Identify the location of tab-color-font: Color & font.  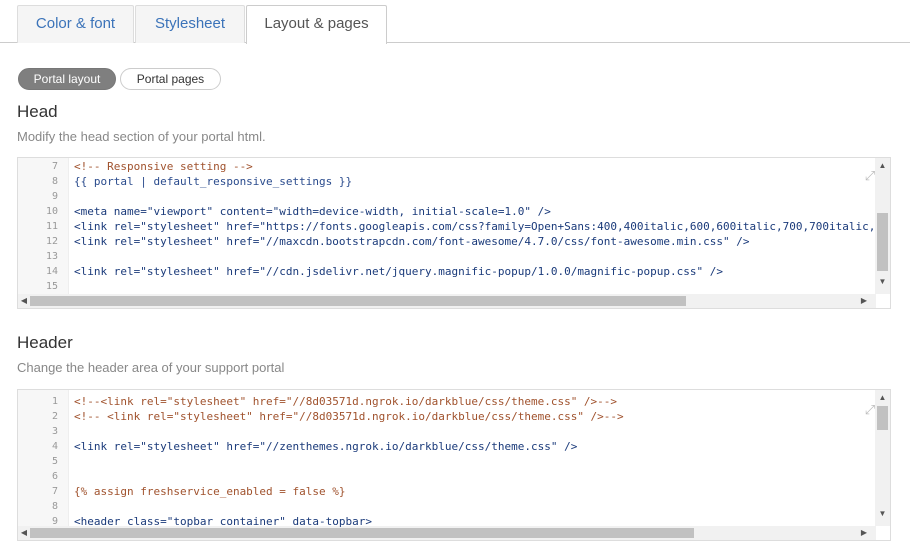
(75, 24).